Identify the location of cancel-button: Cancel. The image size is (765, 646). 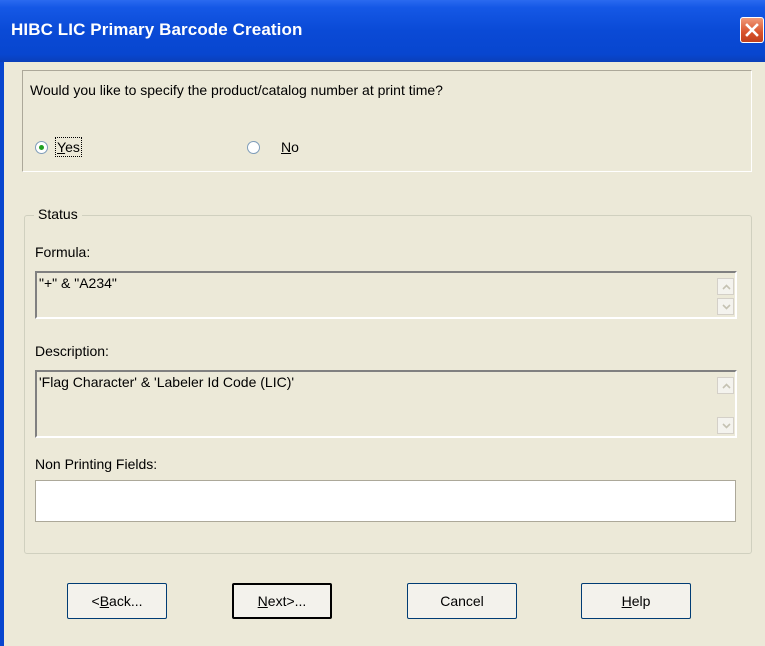
(462, 601).